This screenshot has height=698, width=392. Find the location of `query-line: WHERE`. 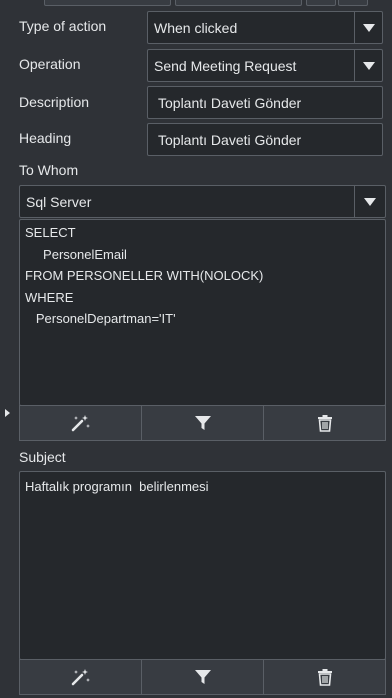

query-line: WHERE is located at coordinates (49, 297).